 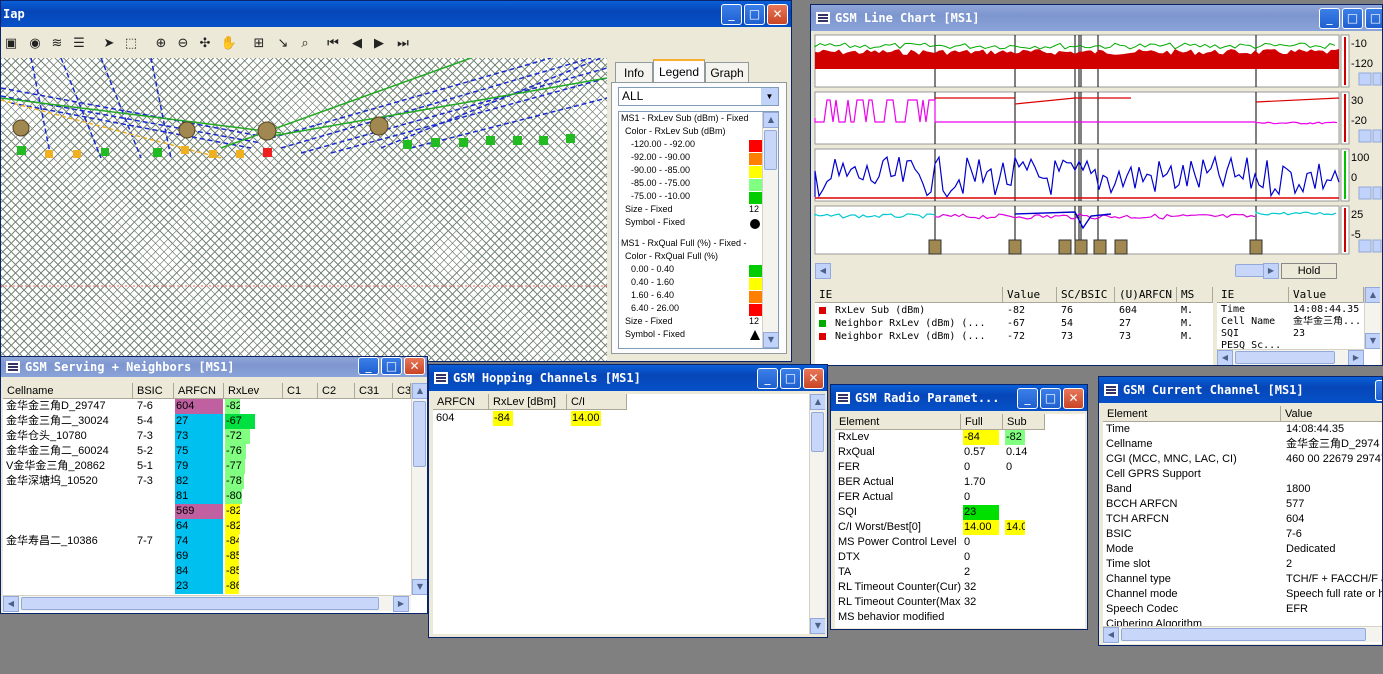 I want to click on zoom-out-icon: ⊖, so click(x=183, y=44).